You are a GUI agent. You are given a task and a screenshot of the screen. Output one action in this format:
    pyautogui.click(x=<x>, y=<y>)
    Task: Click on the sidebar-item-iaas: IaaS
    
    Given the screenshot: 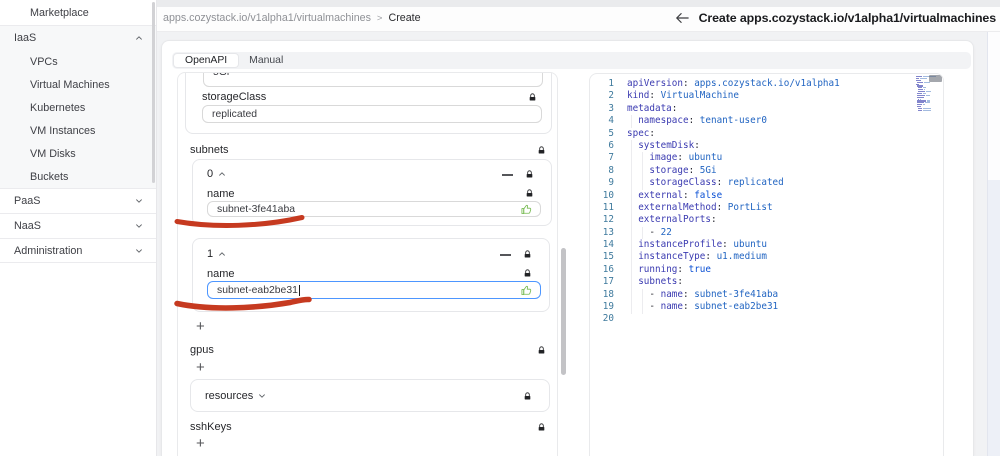 What is the action you would take?
    pyautogui.click(x=78, y=37)
    